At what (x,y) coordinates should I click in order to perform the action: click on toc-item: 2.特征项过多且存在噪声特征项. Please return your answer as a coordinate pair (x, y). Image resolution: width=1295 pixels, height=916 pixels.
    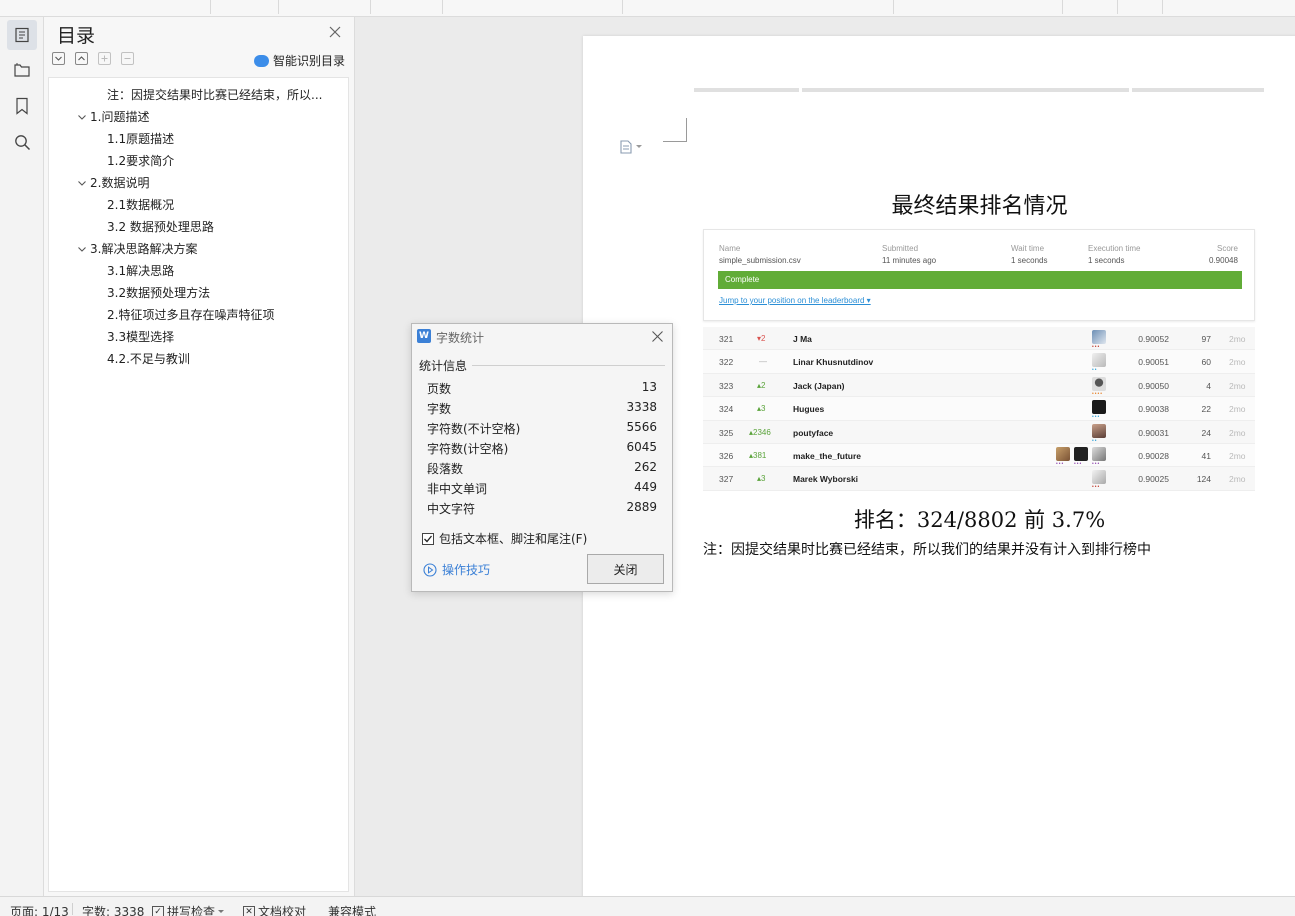
    Looking at the image, I should click on (190, 315).